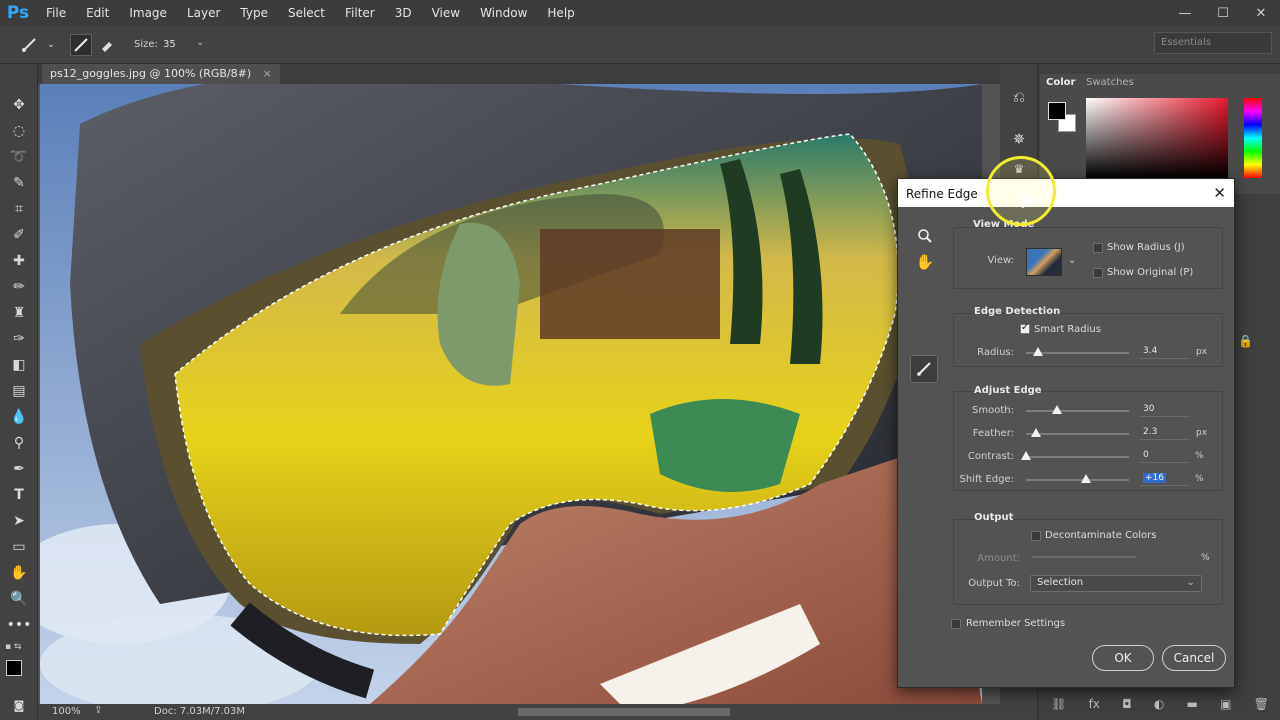 Image resolution: width=1280 pixels, height=720 pixels. Describe the element at coordinates (446, 13) in the screenshot. I see `menu-view: View` at that location.